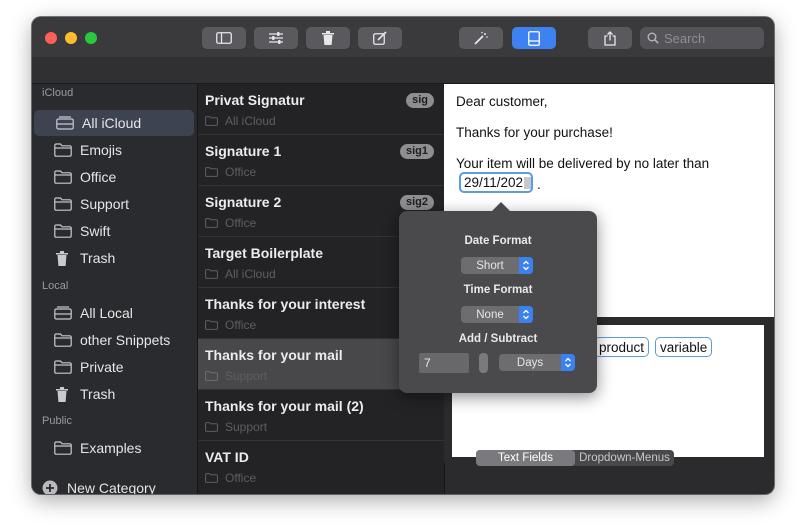  What do you see at coordinates (497, 265) in the screenshot?
I see `date-format-select: Short` at bounding box center [497, 265].